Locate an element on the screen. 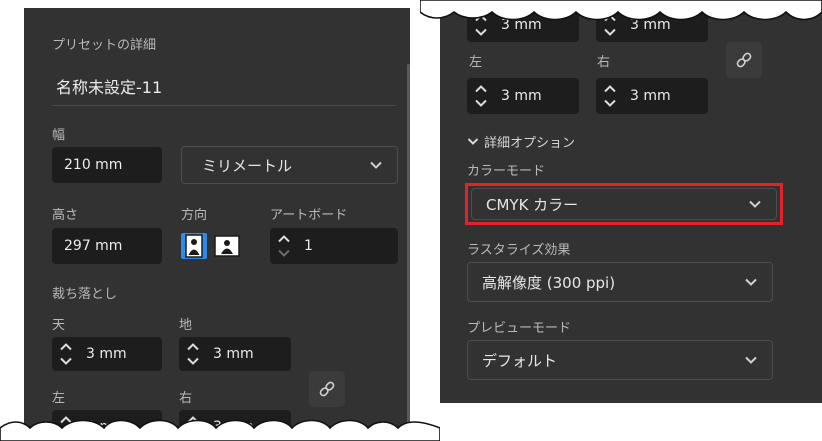  landscape-icon is located at coordinates (227, 246).